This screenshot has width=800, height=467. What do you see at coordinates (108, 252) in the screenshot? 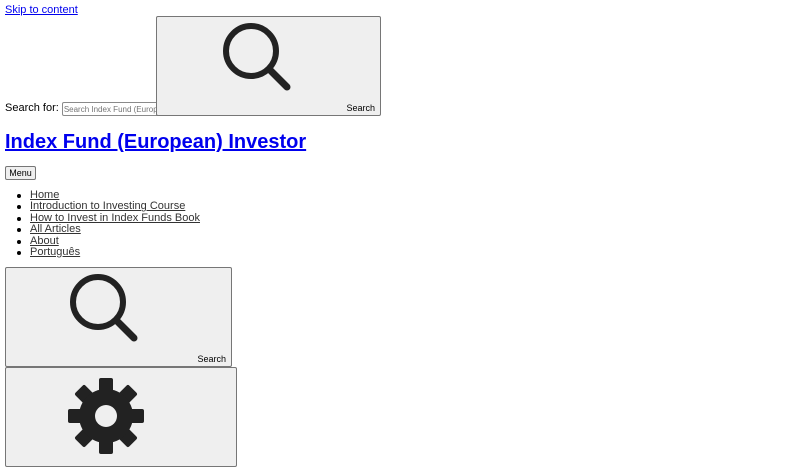
I see `nav-item-portugues: Português` at bounding box center [108, 252].